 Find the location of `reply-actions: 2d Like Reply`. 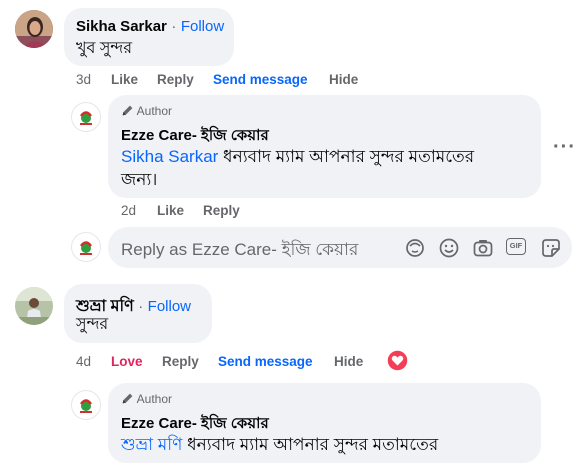

reply-actions: 2d Like Reply is located at coordinates (288, 212).